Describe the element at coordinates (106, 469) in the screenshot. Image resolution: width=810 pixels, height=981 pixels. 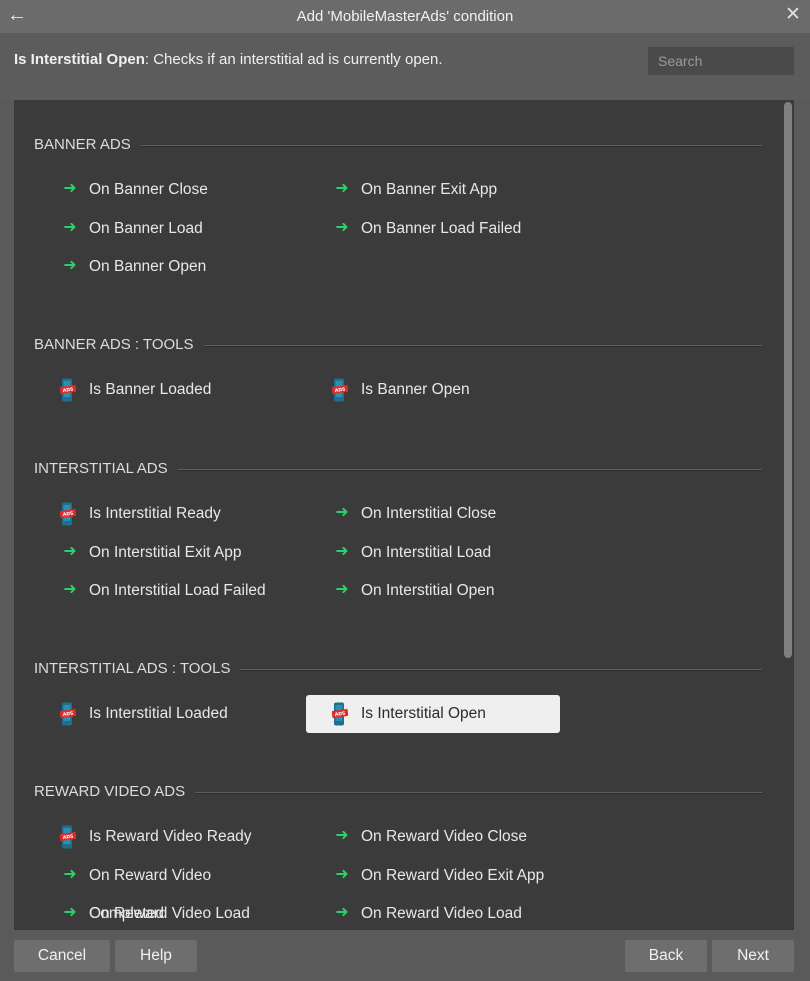
I see `section-title: INTERSTITIAL ADS` at that location.